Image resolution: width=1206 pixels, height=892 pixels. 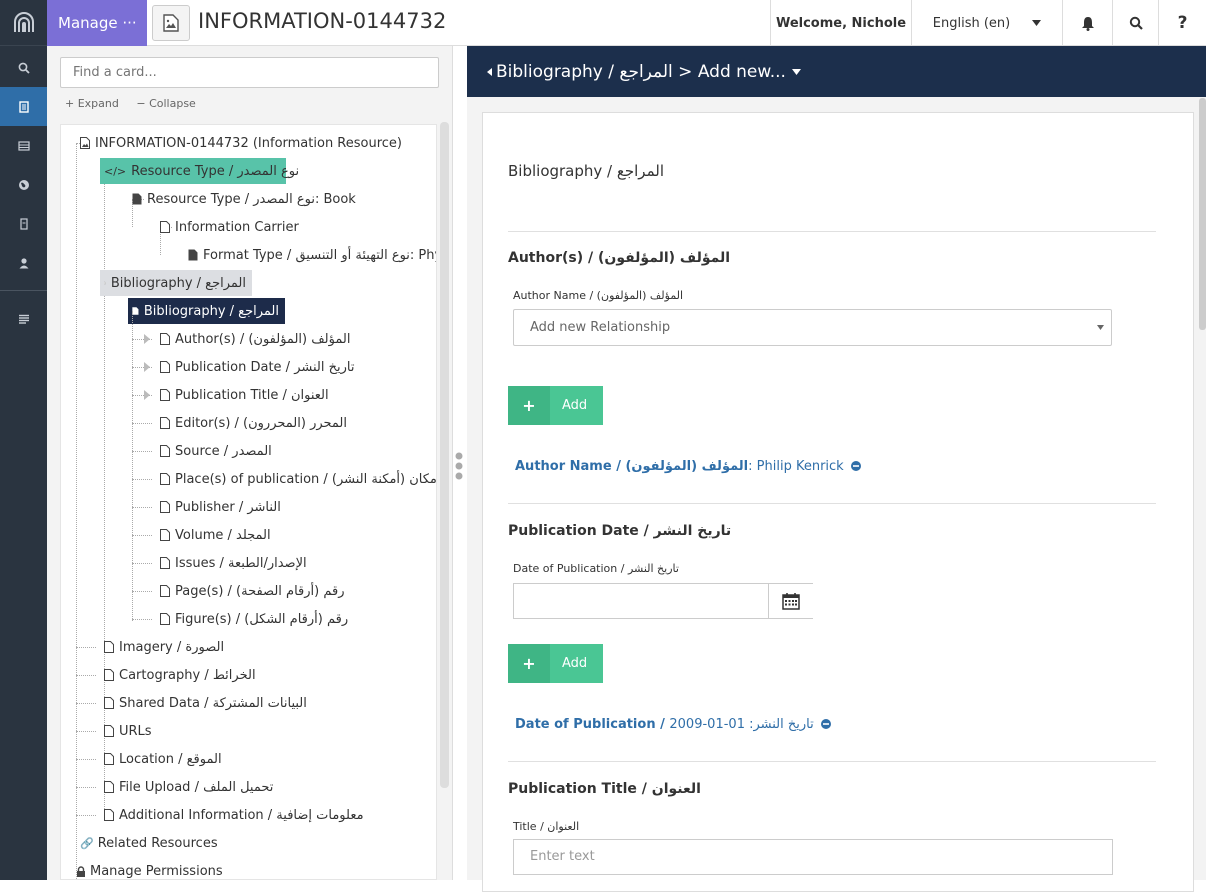 I want to click on arches-logo-icon, so click(x=23, y=23).